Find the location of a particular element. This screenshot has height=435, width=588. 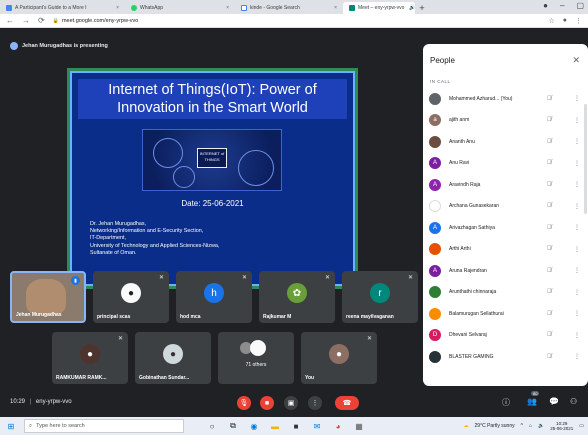

tab-participants-guide: A Participant's Guide to a More I × is located at coordinates (62, 8).